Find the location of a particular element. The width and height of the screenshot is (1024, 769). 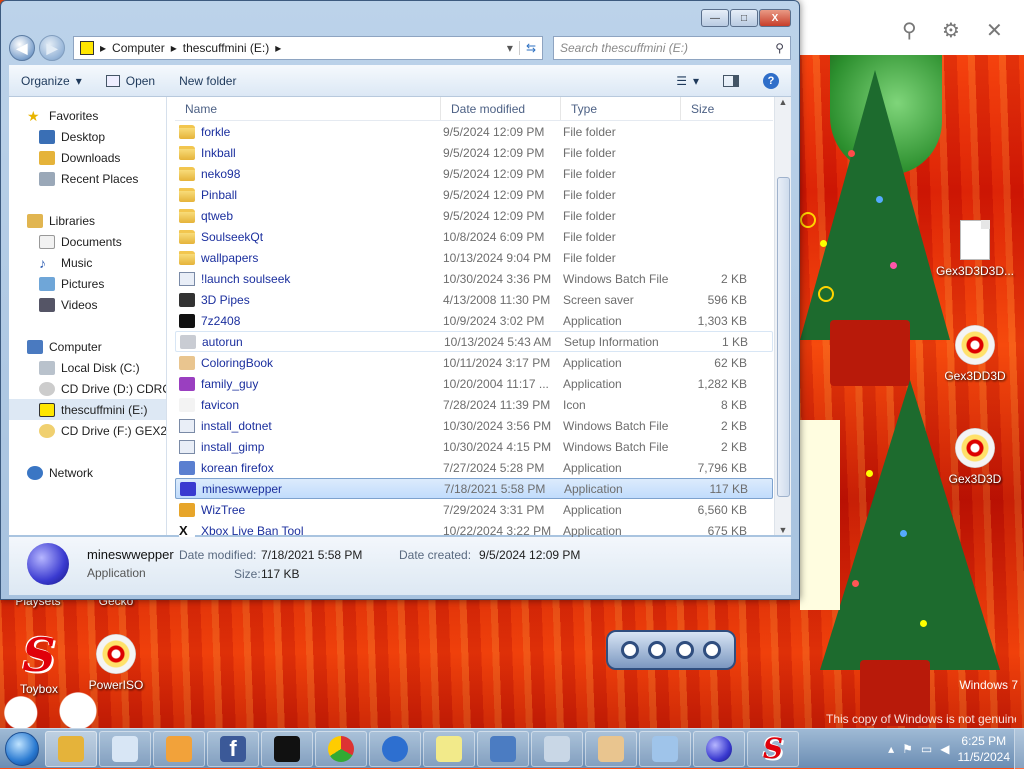

taskbar-paint-app is located at coordinates (611, 748).